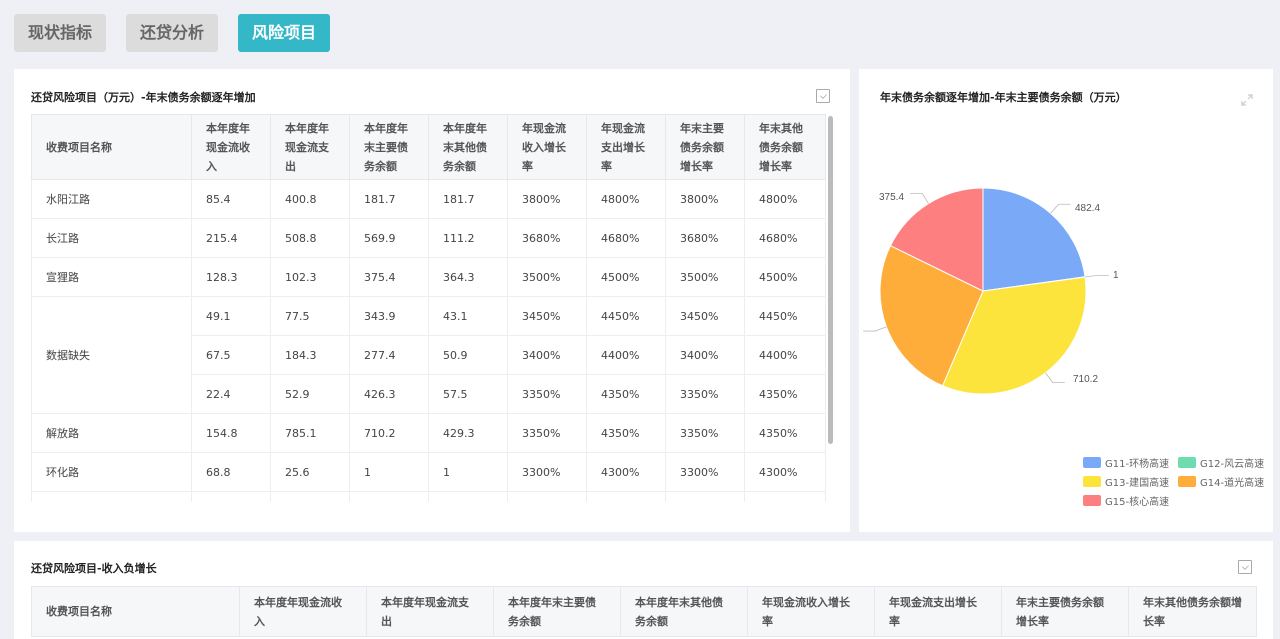 The height and width of the screenshot is (639, 1280). What do you see at coordinates (310, 355) in the screenshot?
I see `cell: 184.3` at bounding box center [310, 355].